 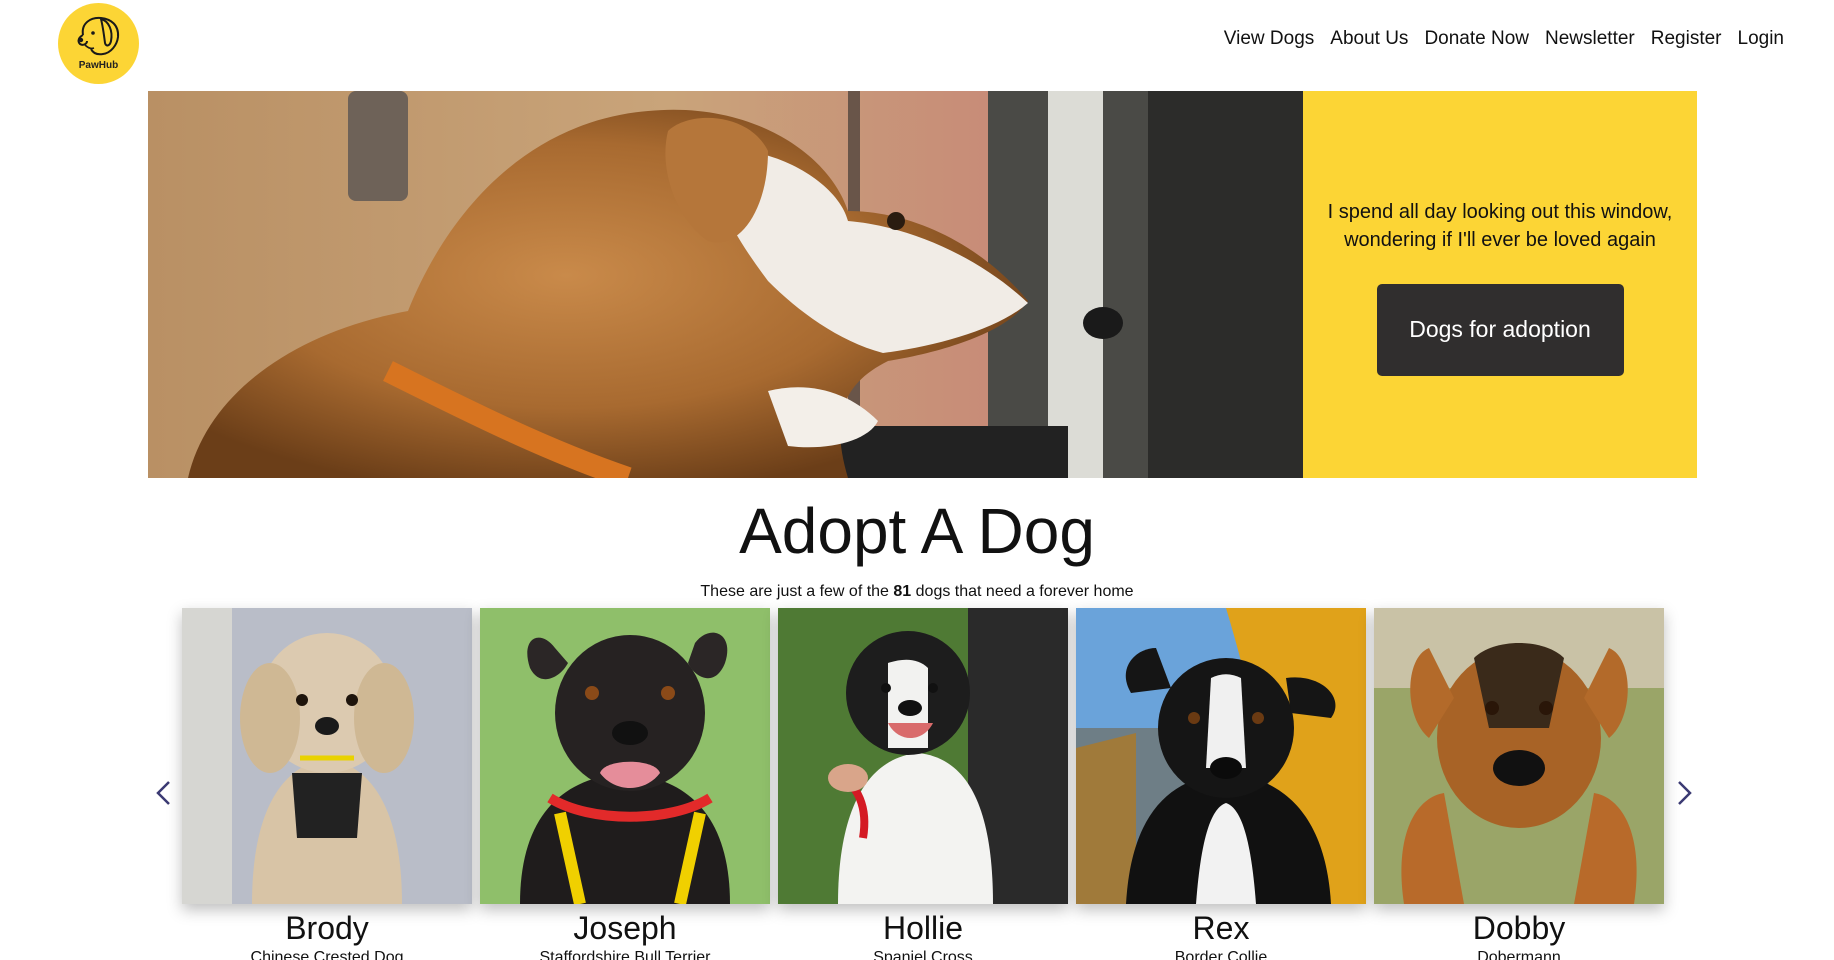 I want to click on dog-name: Rex, so click(x=1221, y=928).